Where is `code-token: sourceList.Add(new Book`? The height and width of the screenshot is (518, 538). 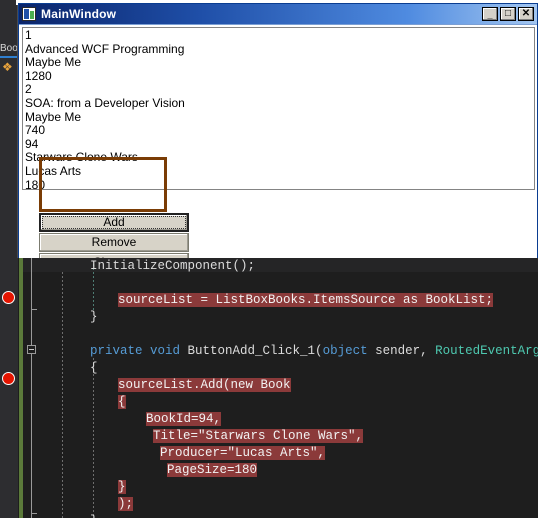 code-token: sourceList.Add(new Book is located at coordinates (204, 385).